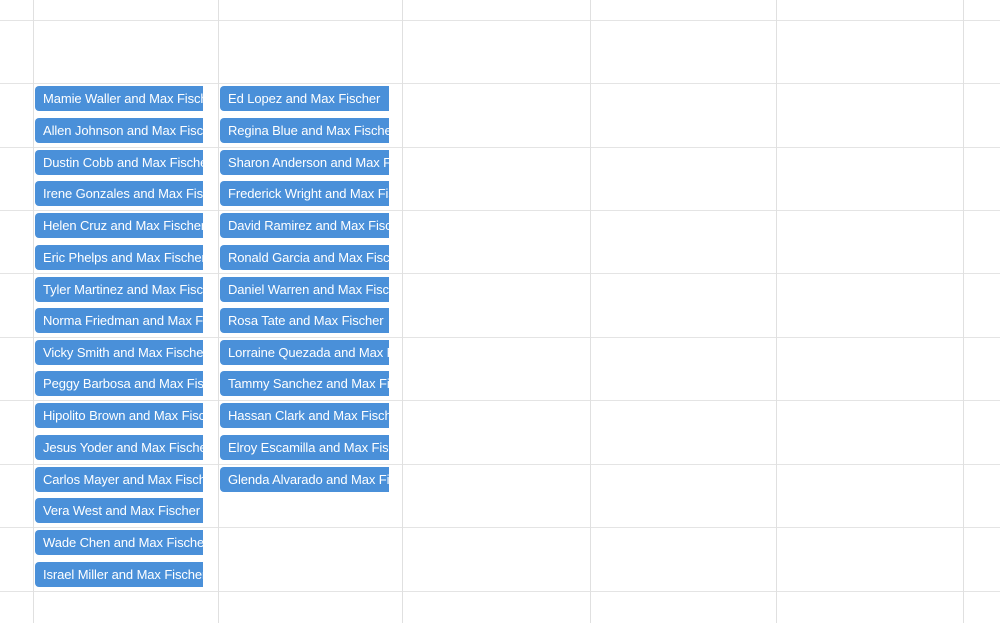  Describe the element at coordinates (304, 193) in the screenshot. I see `calendar-event-chip: Frederick Wright and Max Fischer` at that location.